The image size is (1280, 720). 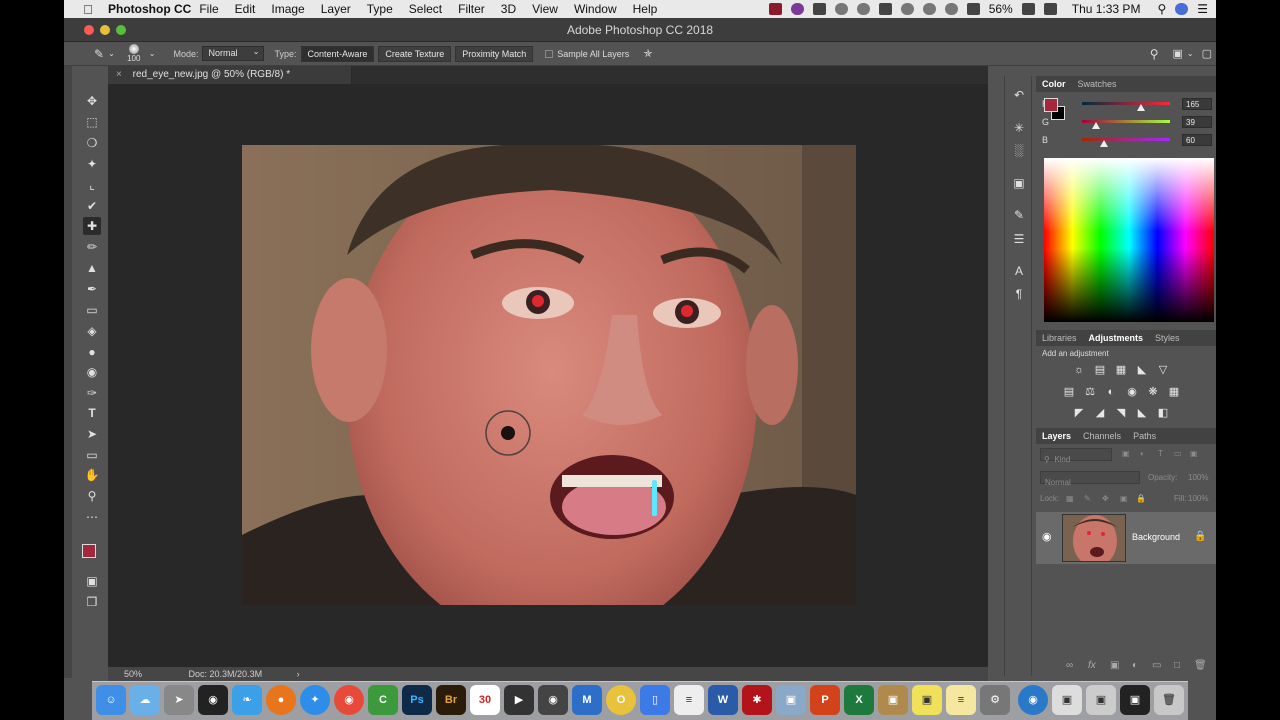 I want to click on move-tool-icon: ✥, so click(x=92, y=101).